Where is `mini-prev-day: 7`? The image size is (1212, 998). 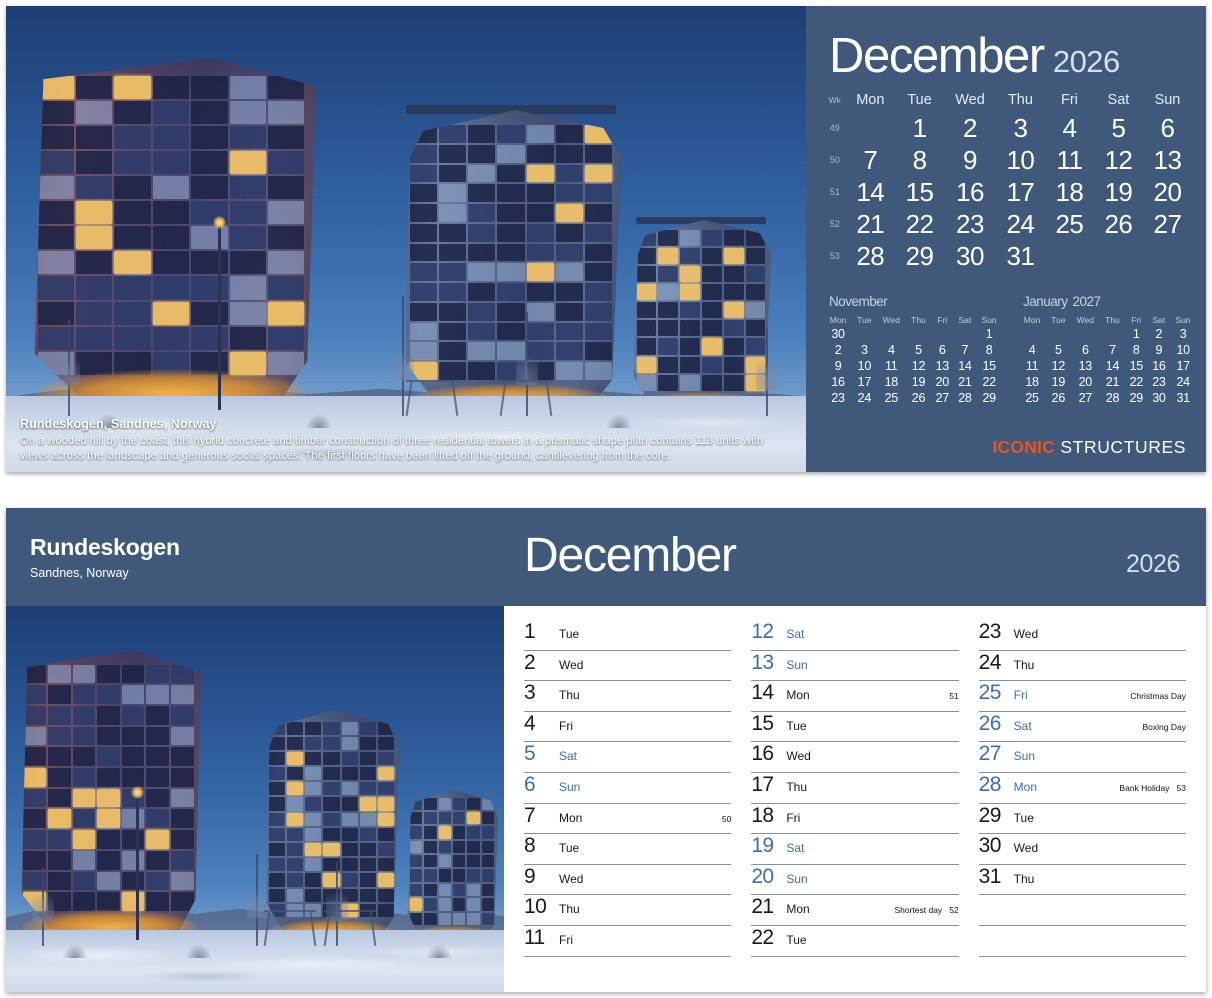 mini-prev-day: 7 is located at coordinates (965, 350).